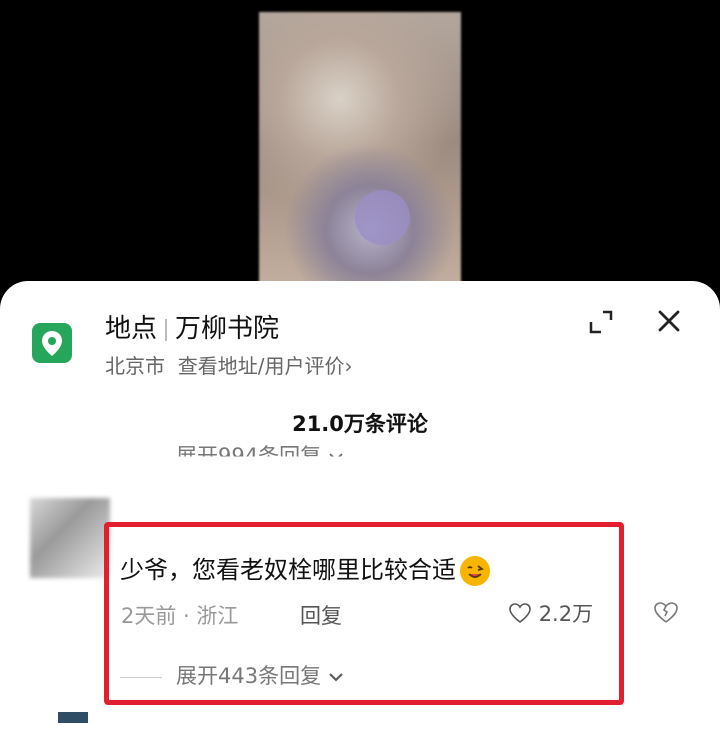 The height and width of the screenshot is (741, 720). What do you see at coordinates (70, 538) in the screenshot?
I see `avatar` at bounding box center [70, 538].